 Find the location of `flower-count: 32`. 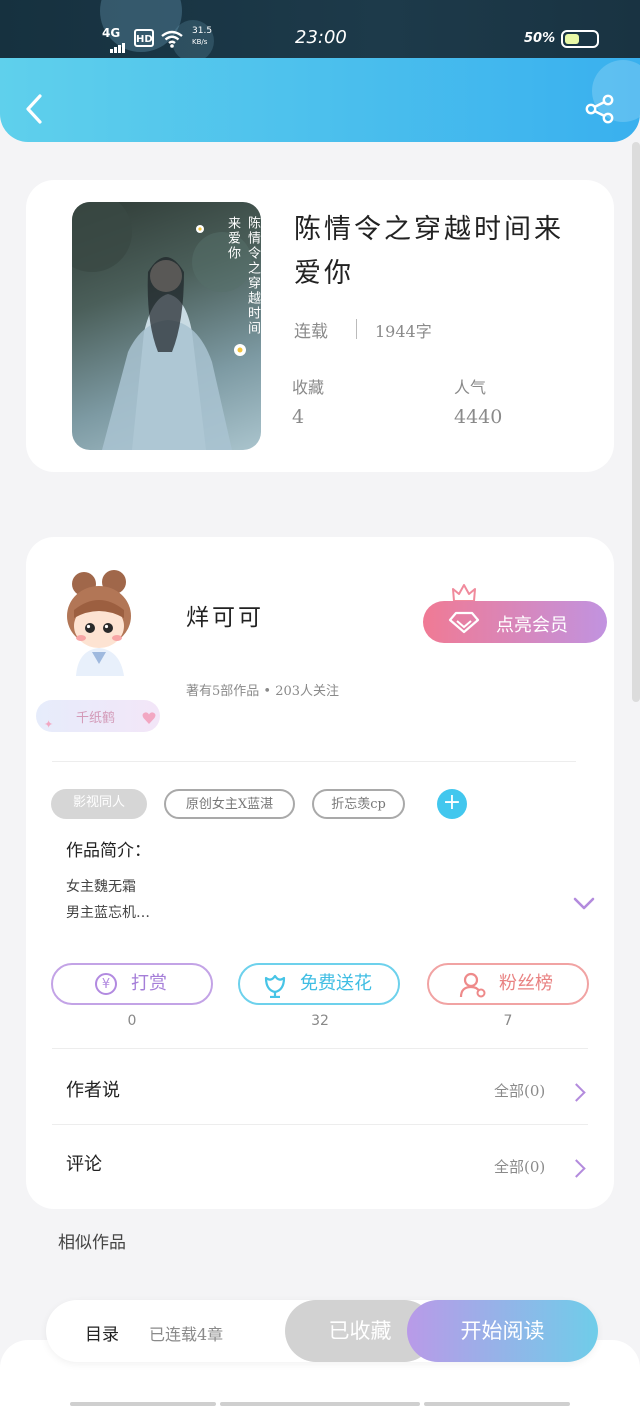

flower-count: 32 is located at coordinates (320, 1021).